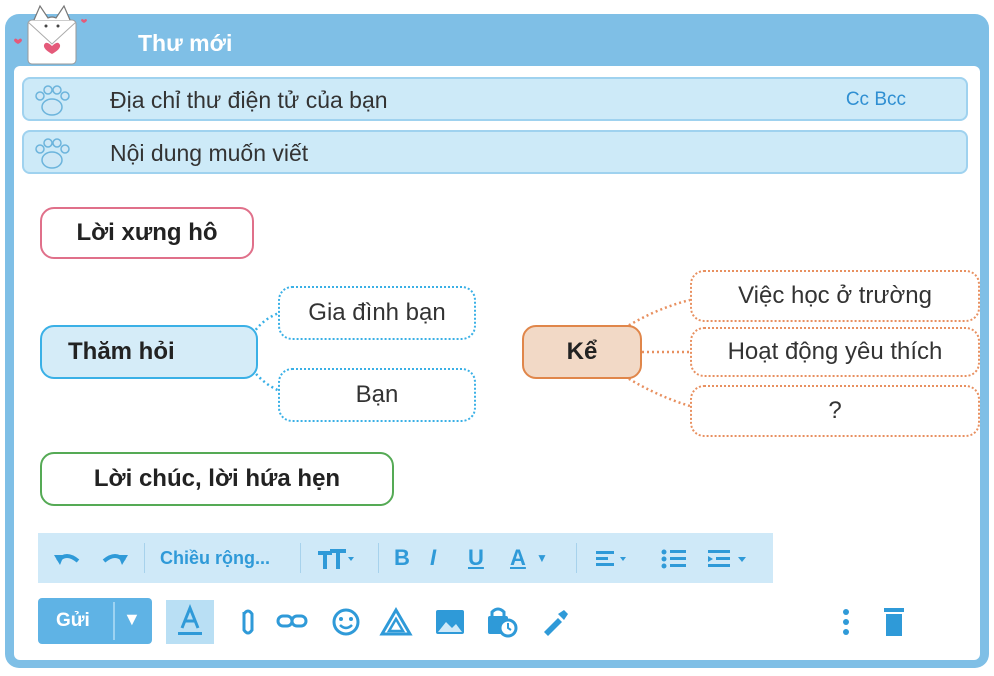 The height and width of the screenshot is (676, 994). I want to click on send-button: Gửi ▼, so click(95, 621).